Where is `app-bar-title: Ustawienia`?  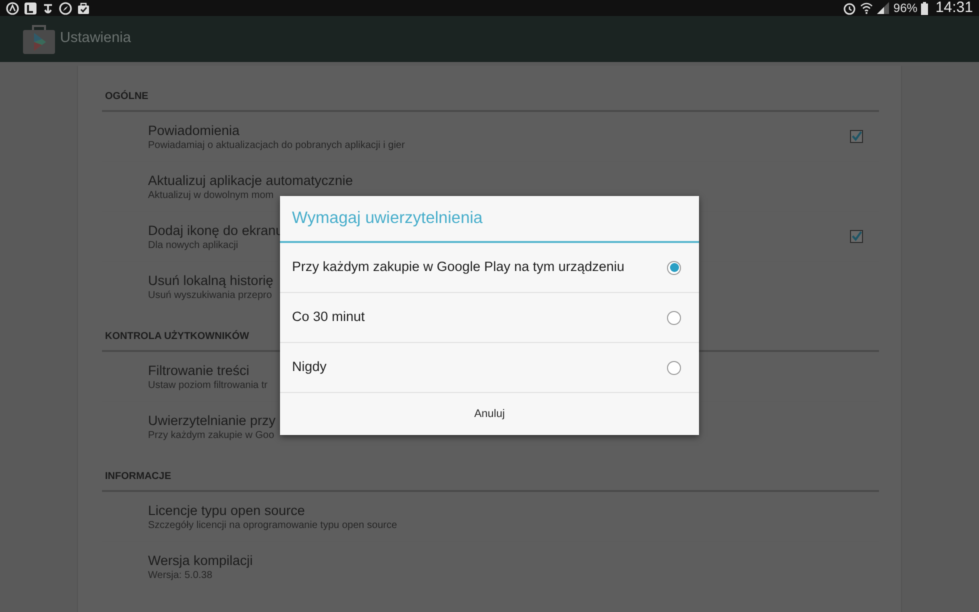 app-bar-title: Ustawienia is located at coordinates (95, 38).